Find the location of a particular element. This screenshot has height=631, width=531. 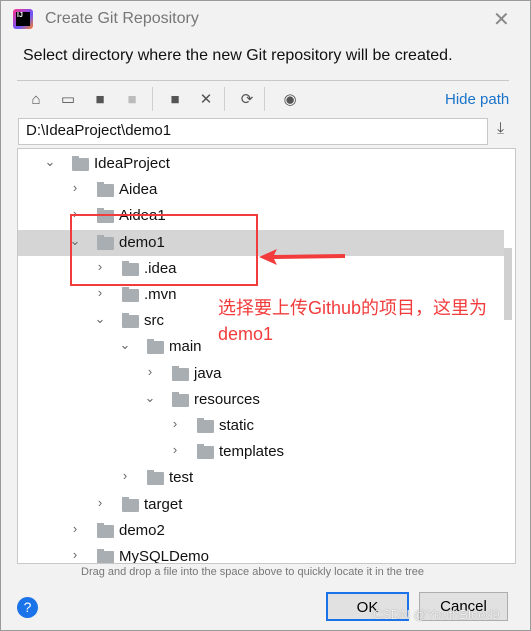

tree-item: › test is located at coordinates (261, 478).